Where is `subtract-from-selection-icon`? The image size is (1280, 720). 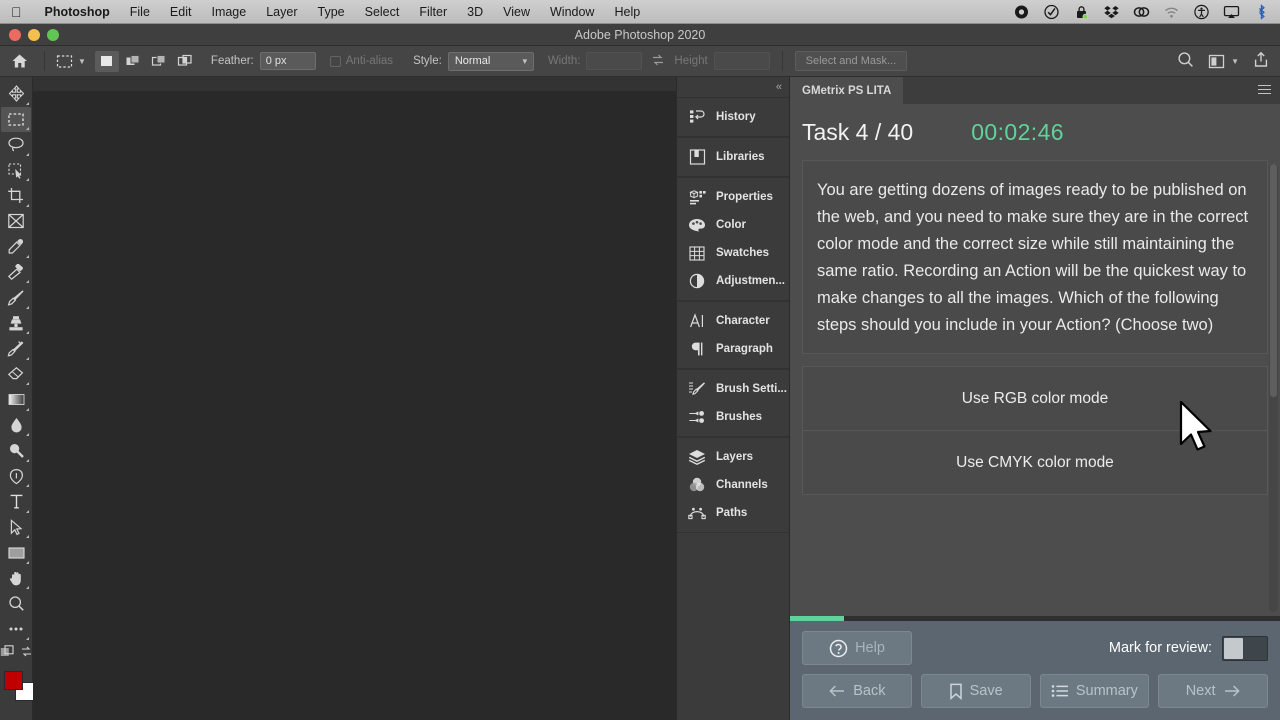
subtract-from-selection-icon is located at coordinates (159, 61).